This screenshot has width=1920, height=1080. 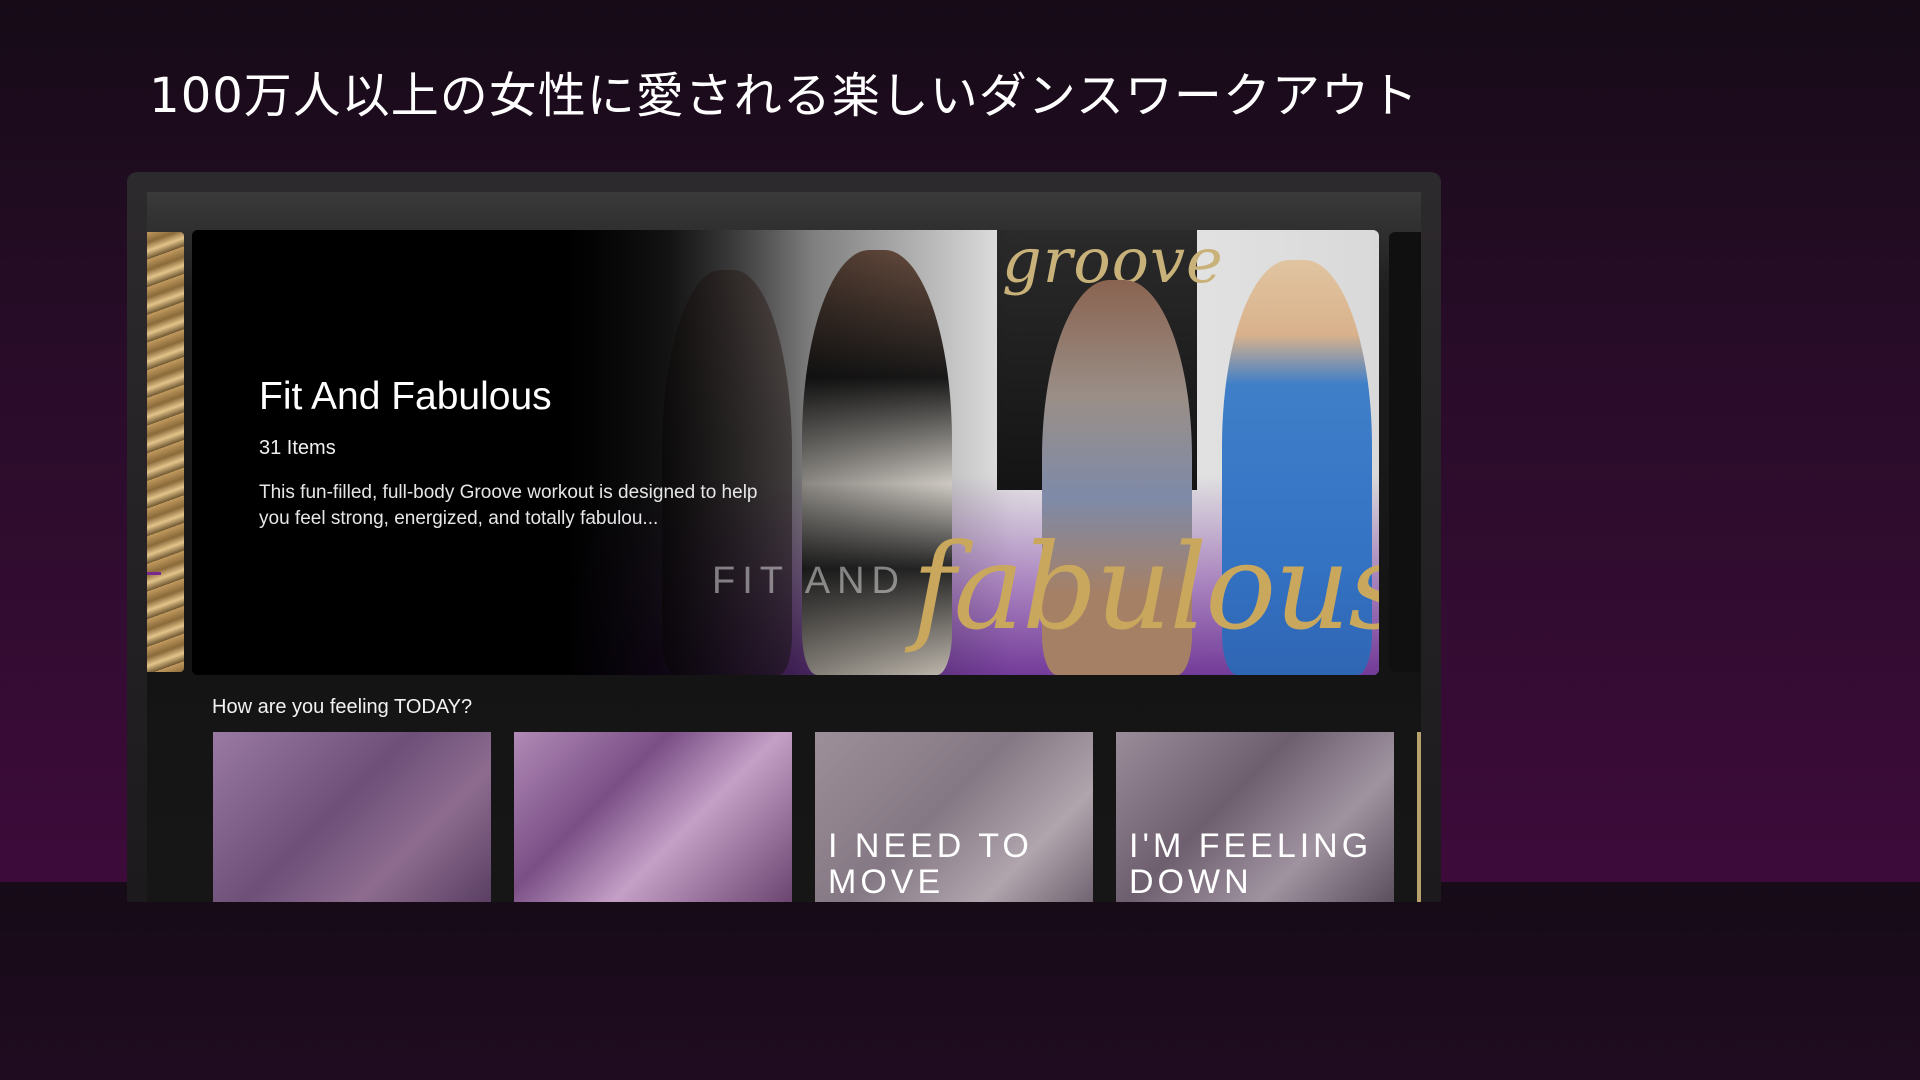 I want to click on previous-featured-card, so click(x=165, y=452).